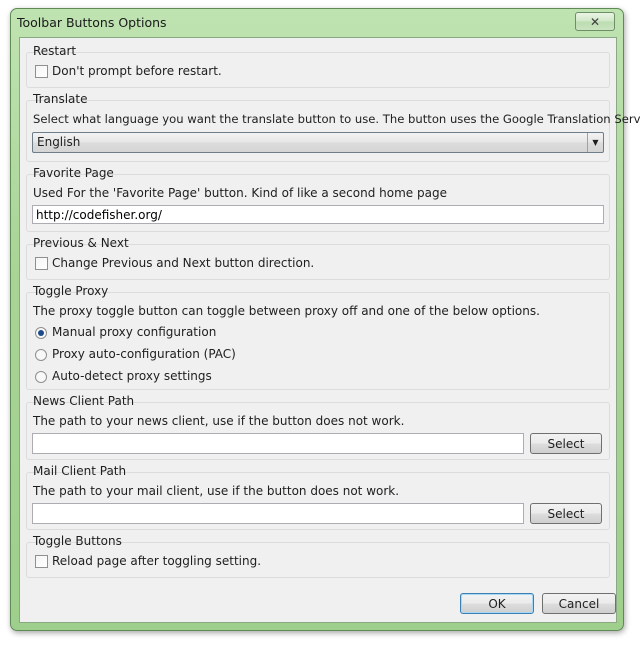  I want to click on restart-group-title: Restart, so click(55, 51).